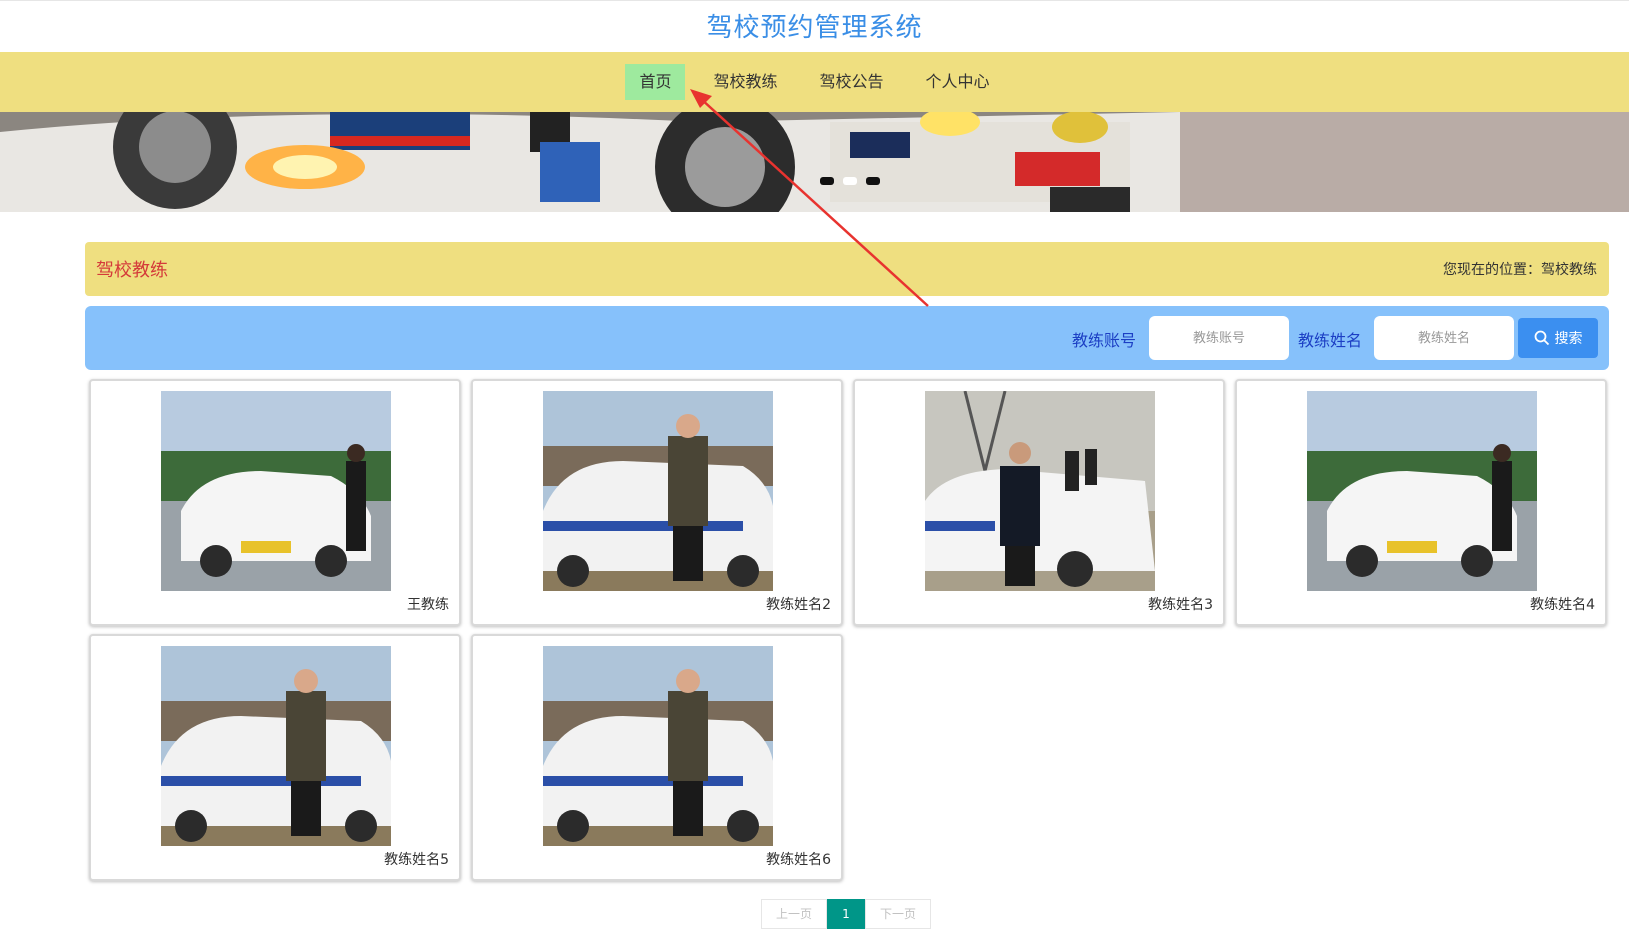 The image size is (1629, 933). I want to click on site-title: 驾校预约管理系统, so click(814, 26).